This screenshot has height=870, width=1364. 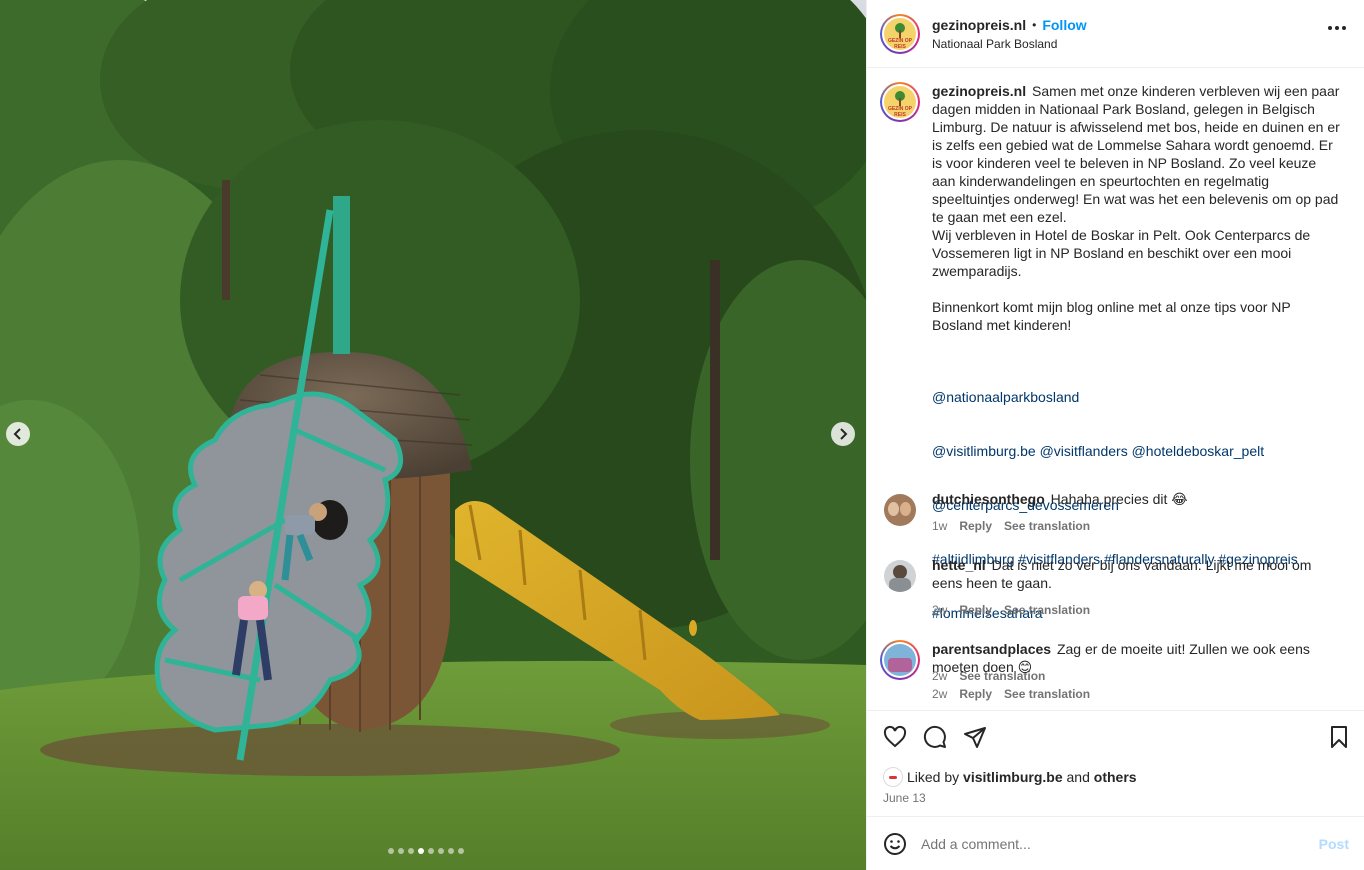 I want to click on chevron-right-icon, so click(x=844, y=434).